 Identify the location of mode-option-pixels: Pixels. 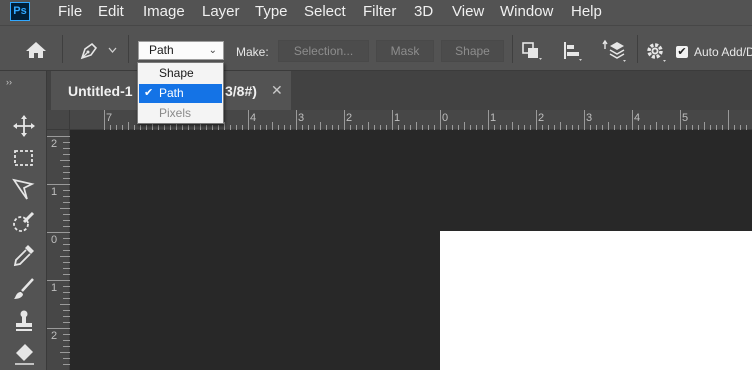
(180, 113).